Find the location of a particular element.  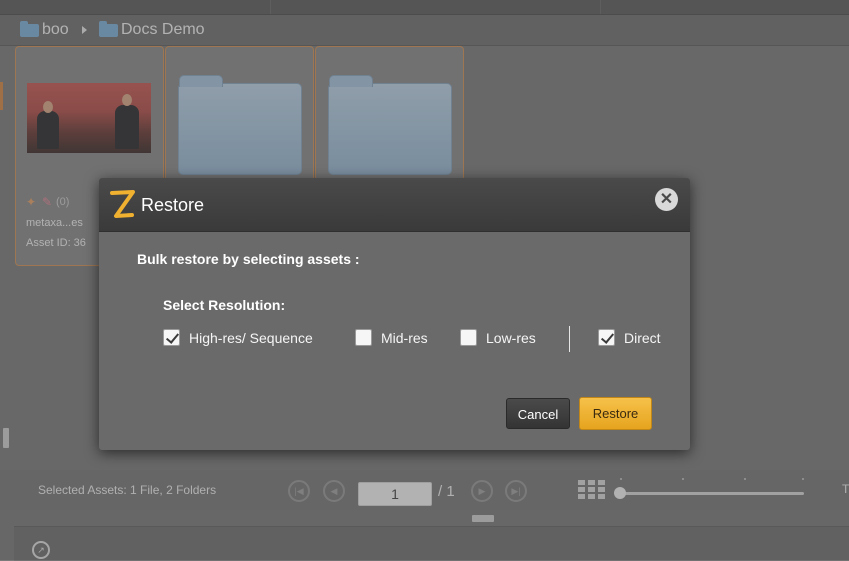

restore-button: Restore is located at coordinates (615, 413).